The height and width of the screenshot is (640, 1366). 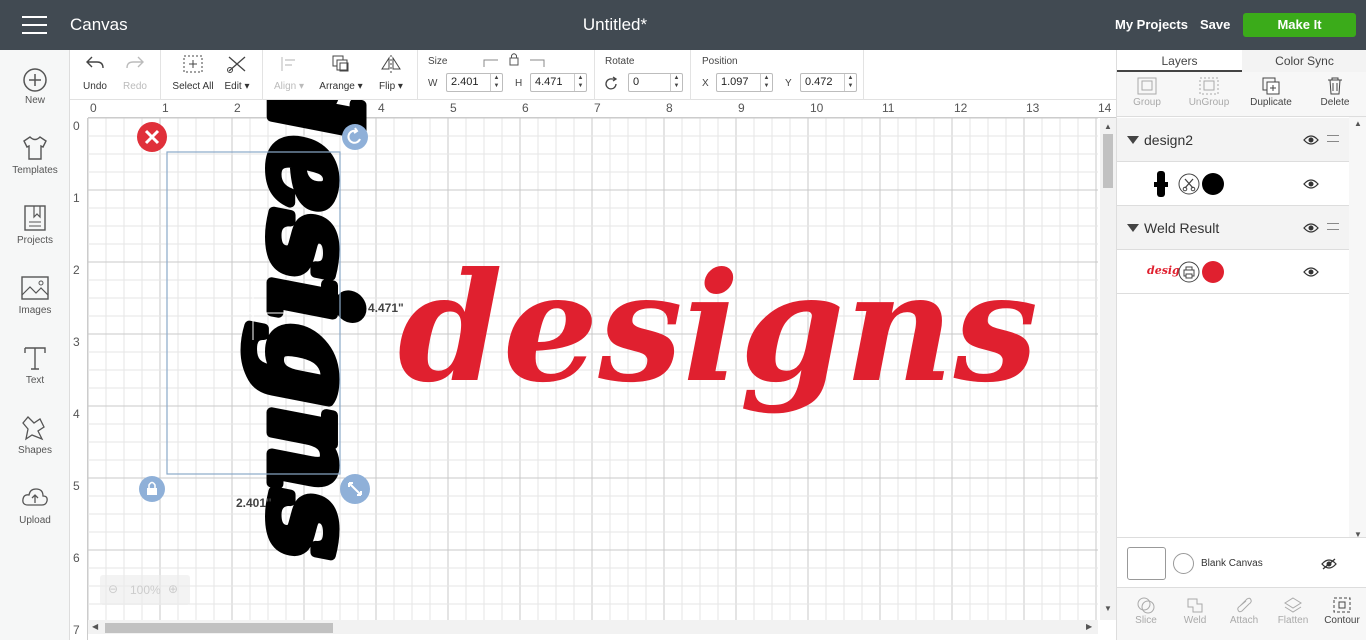 I want to click on sidebar-item-projects: Projects, so click(x=35, y=224).